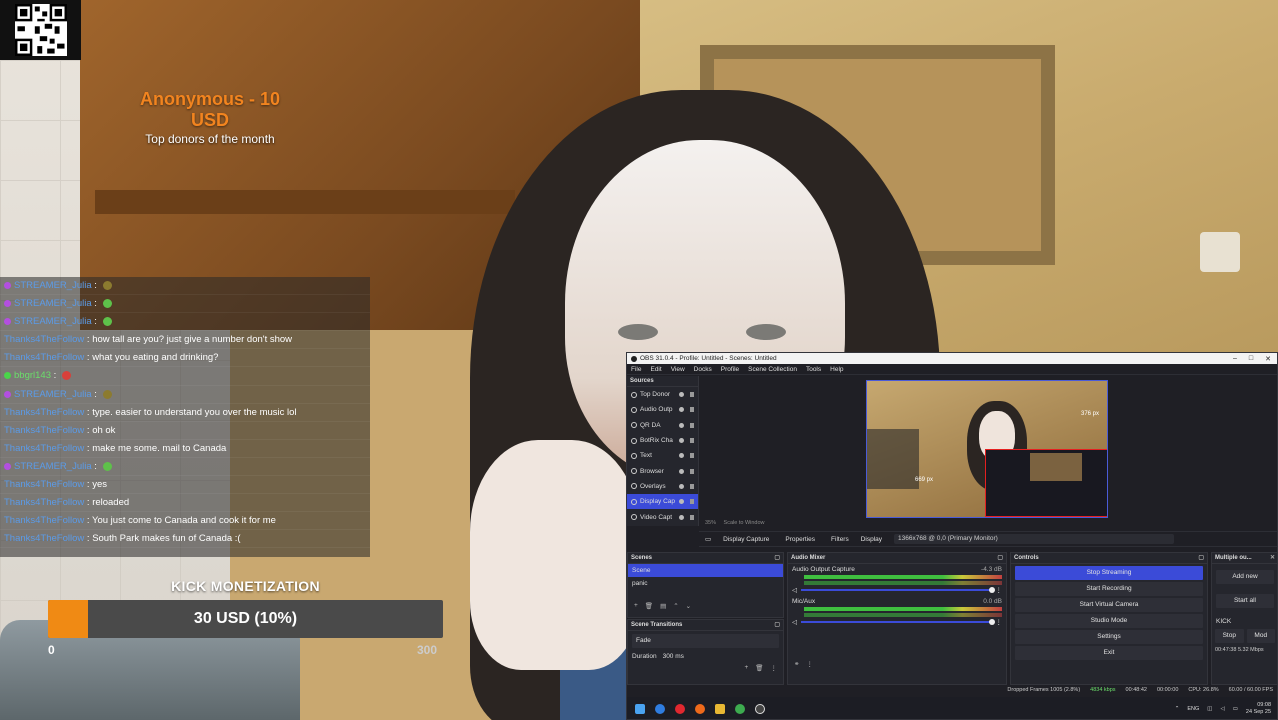 Image resolution: width=1278 pixels, height=720 pixels. Describe the element at coordinates (636, 606) in the screenshot. I see `add-scene-icon: +` at that location.